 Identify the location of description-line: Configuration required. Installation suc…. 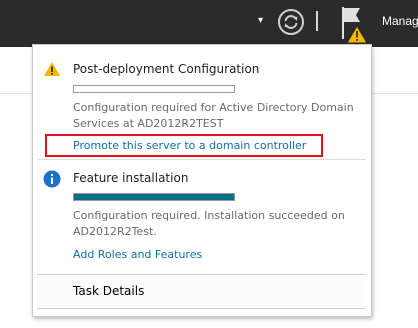
(209, 215).